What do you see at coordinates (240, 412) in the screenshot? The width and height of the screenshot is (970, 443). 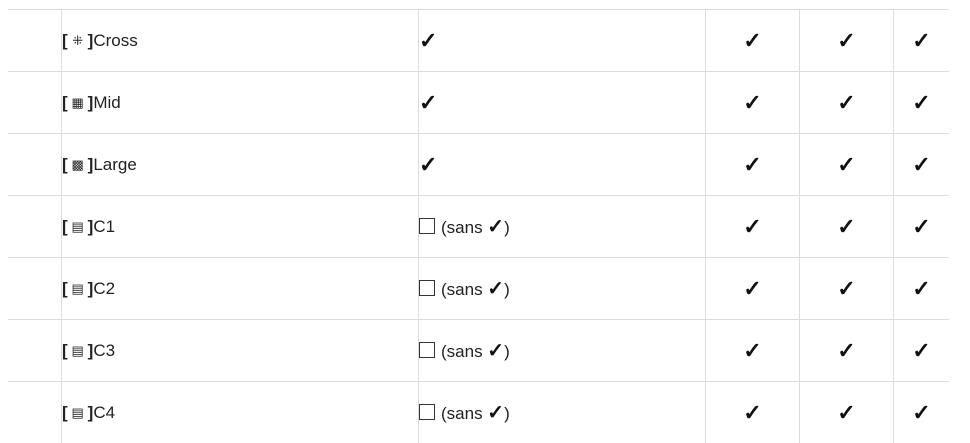 I see `mode-name-cell: [▤]C4` at bounding box center [240, 412].